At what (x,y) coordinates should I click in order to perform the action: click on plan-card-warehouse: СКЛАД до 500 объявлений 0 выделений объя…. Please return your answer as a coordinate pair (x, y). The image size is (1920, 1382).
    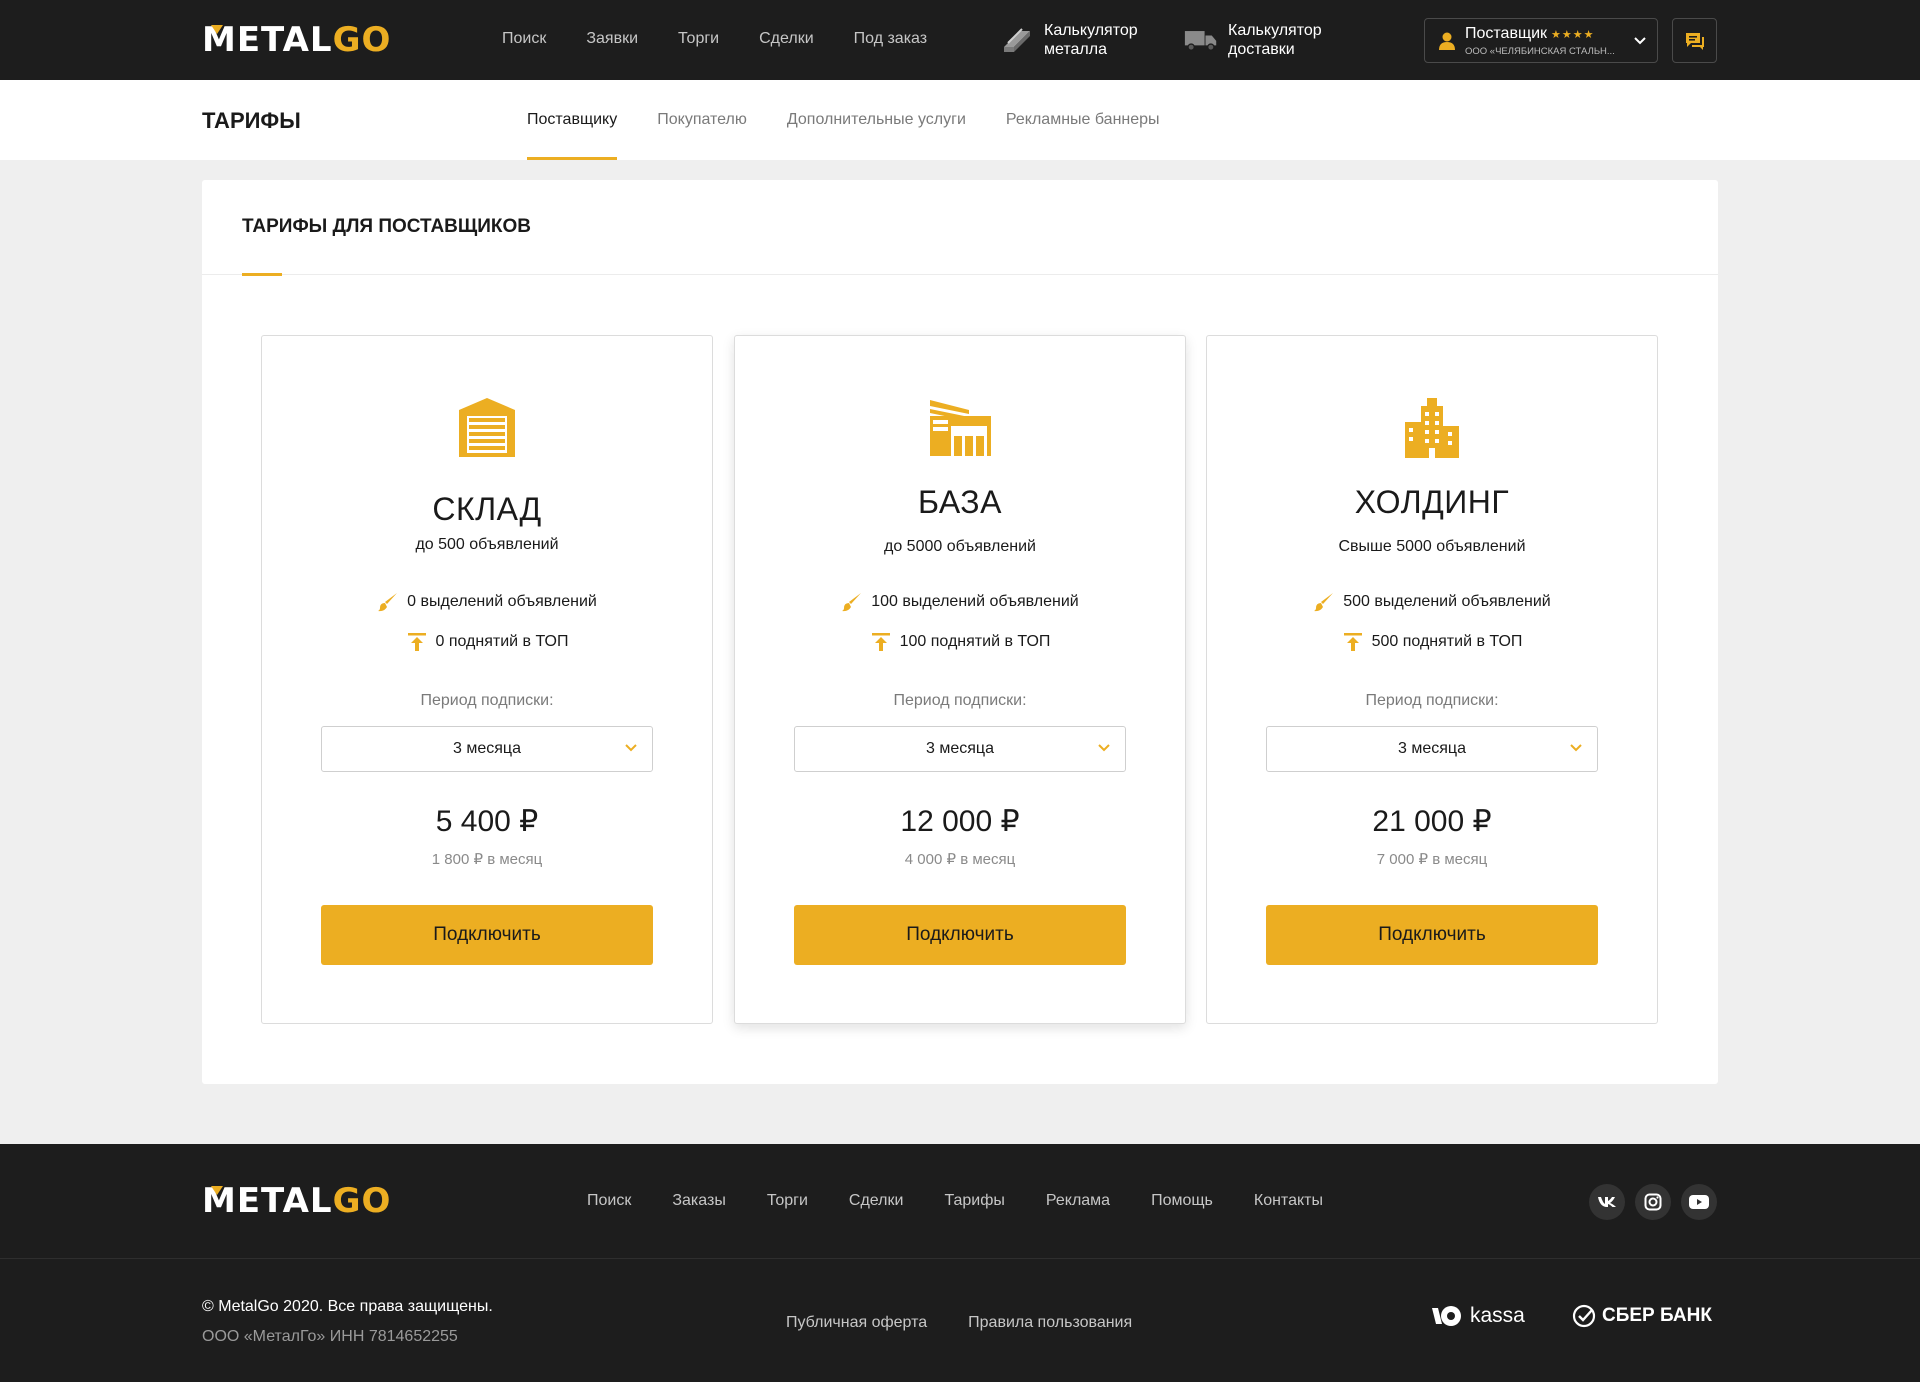
    Looking at the image, I should click on (487, 679).